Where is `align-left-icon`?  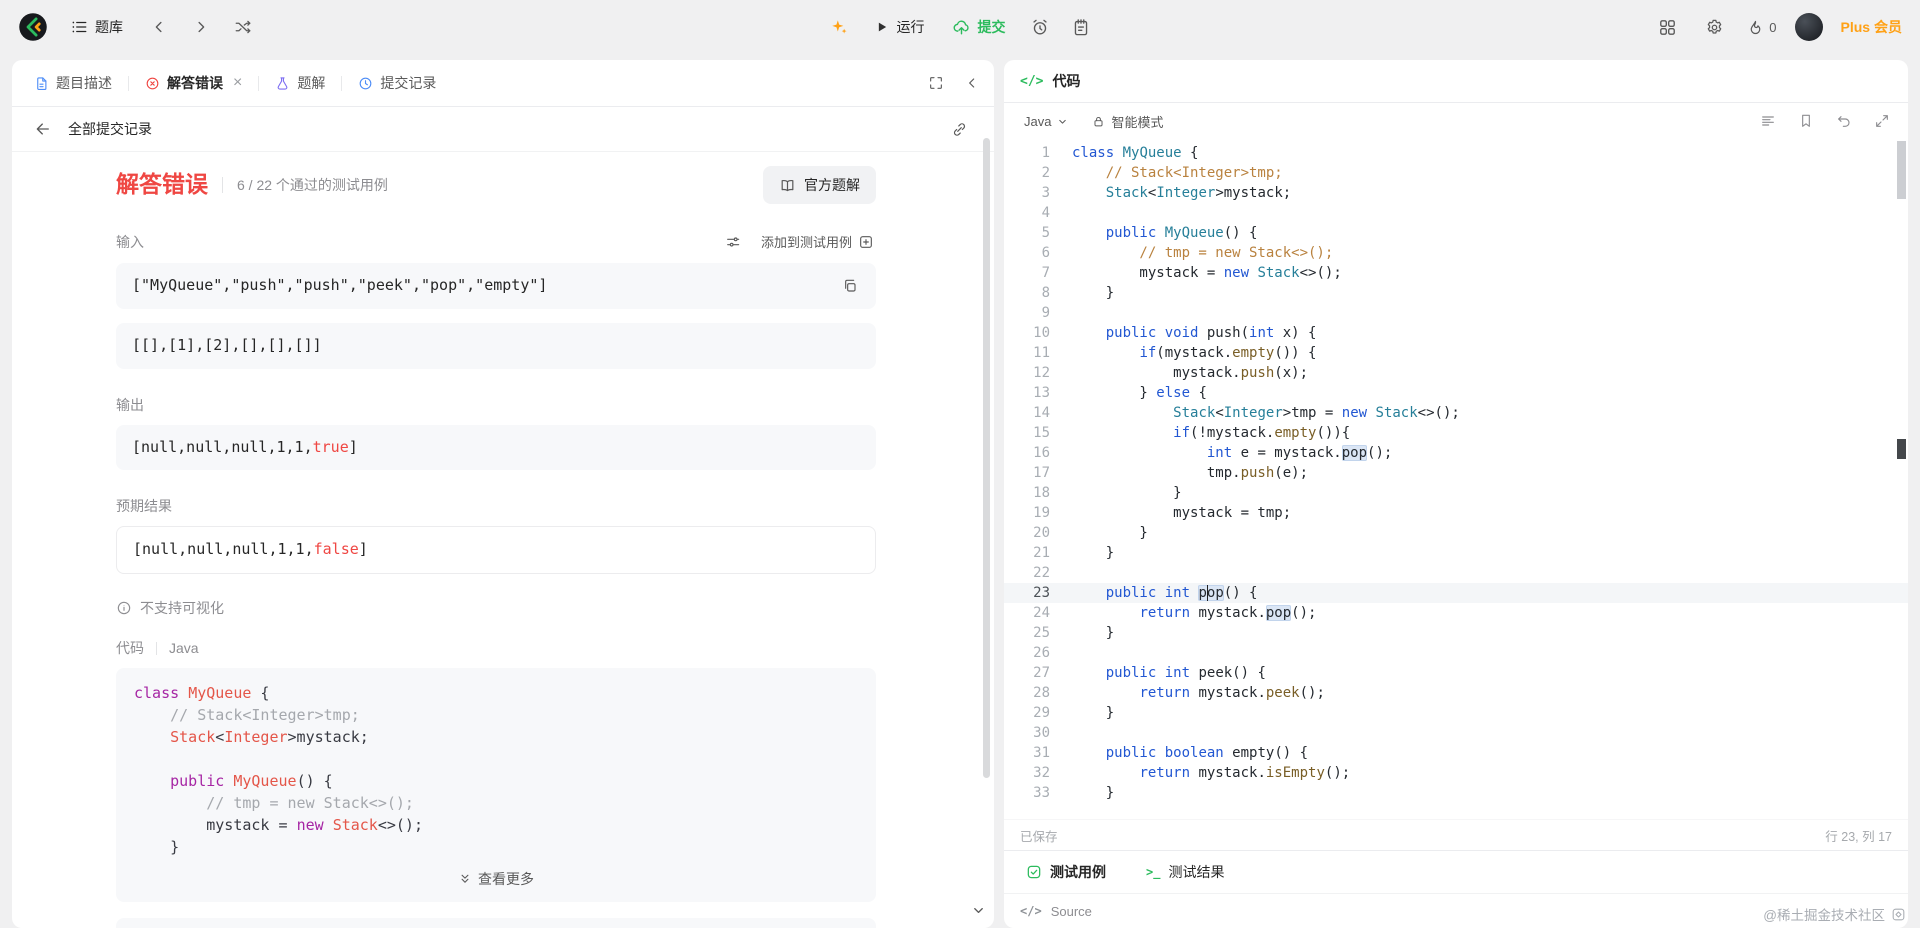 align-left-icon is located at coordinates (1768, 121).